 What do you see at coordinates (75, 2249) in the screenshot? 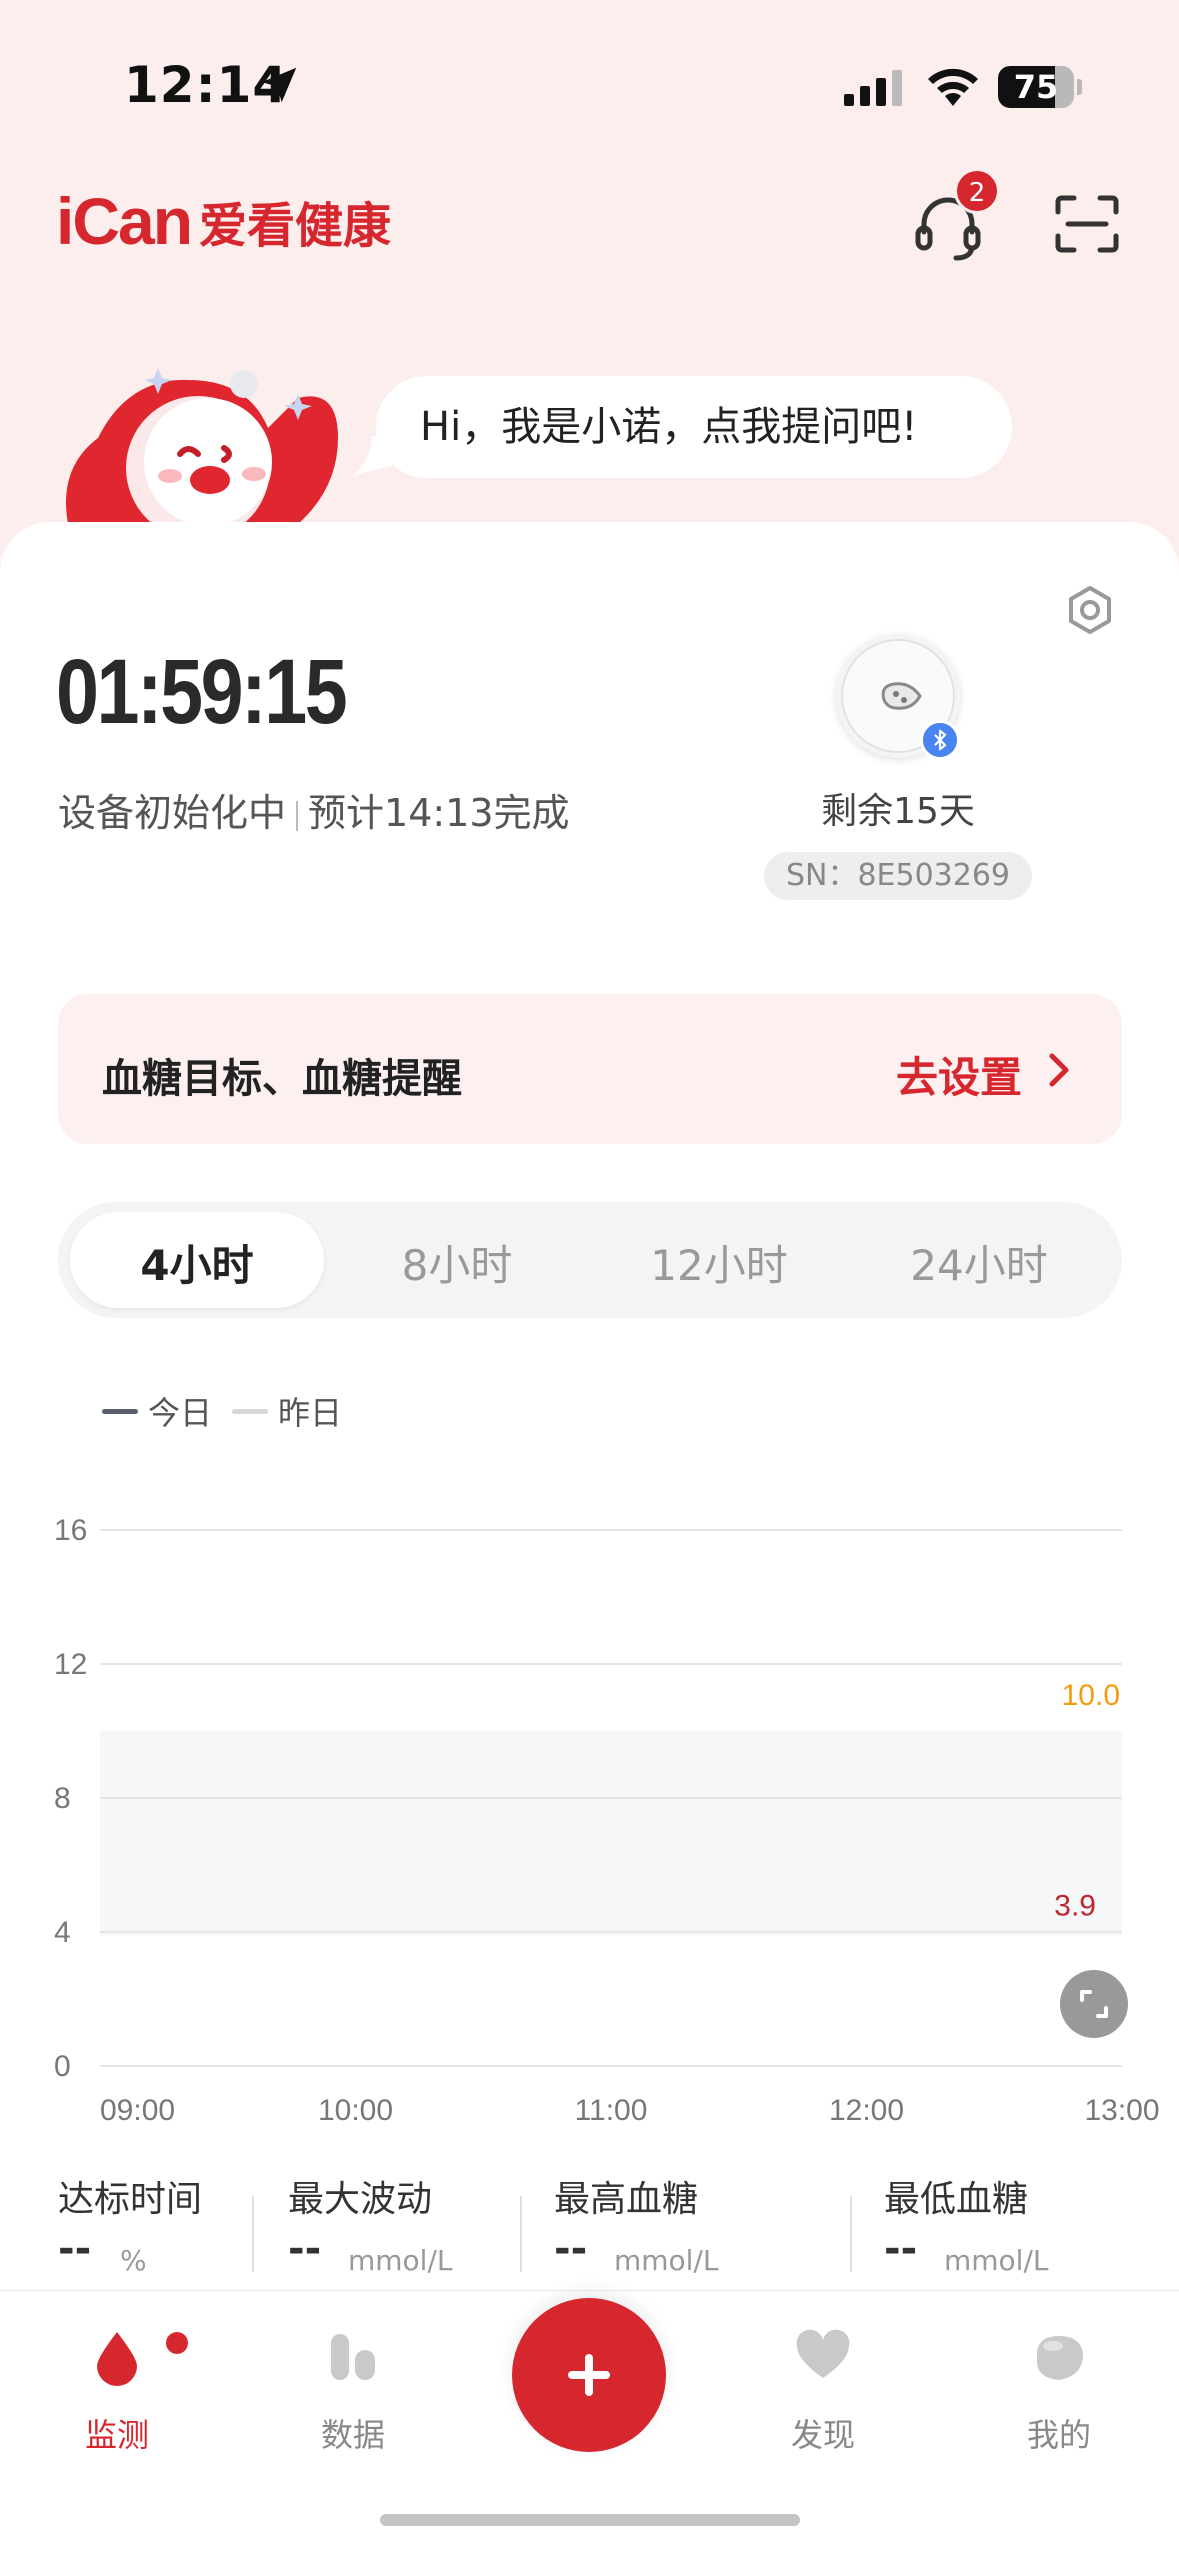
I see `stat-time-in-range-value: --` at bounding box center [75, 2249].